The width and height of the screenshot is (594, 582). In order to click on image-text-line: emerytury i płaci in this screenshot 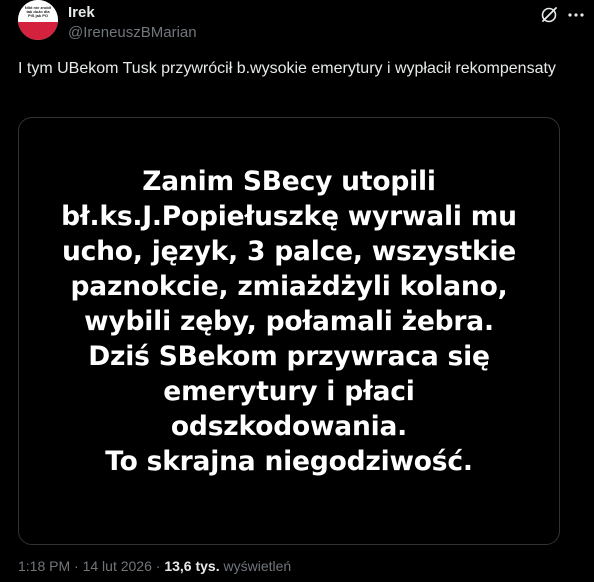, I will do `click(289, 391)`.